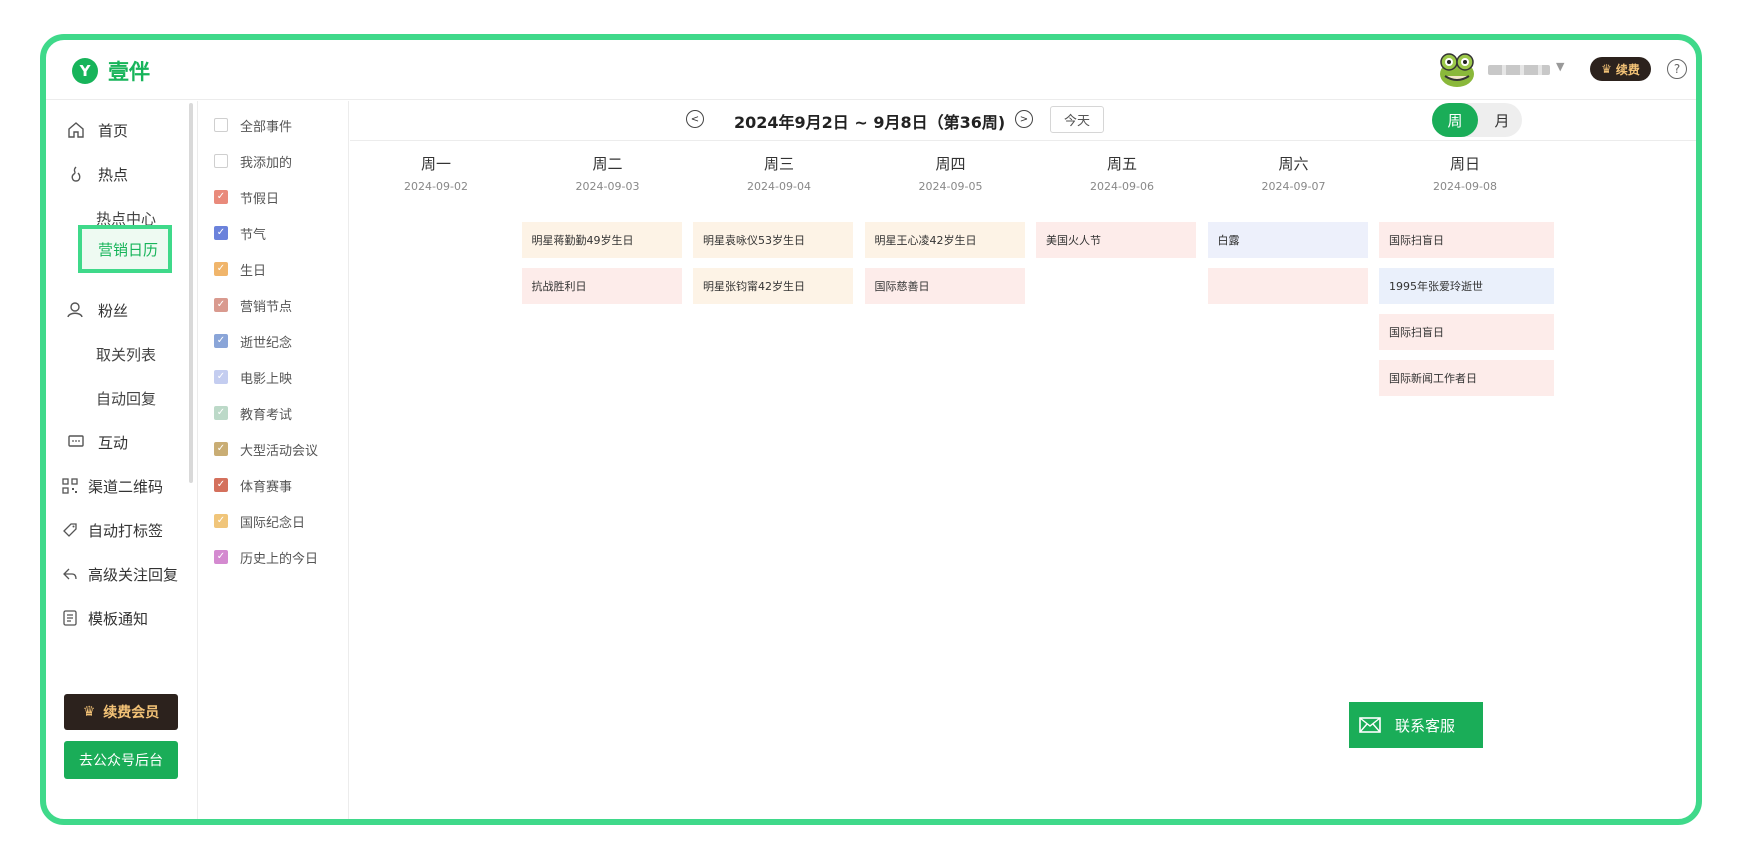 The width and height of the screenshot is (1742, 859). I want to click on day-date: 2024-09-02, so click(436, 186).